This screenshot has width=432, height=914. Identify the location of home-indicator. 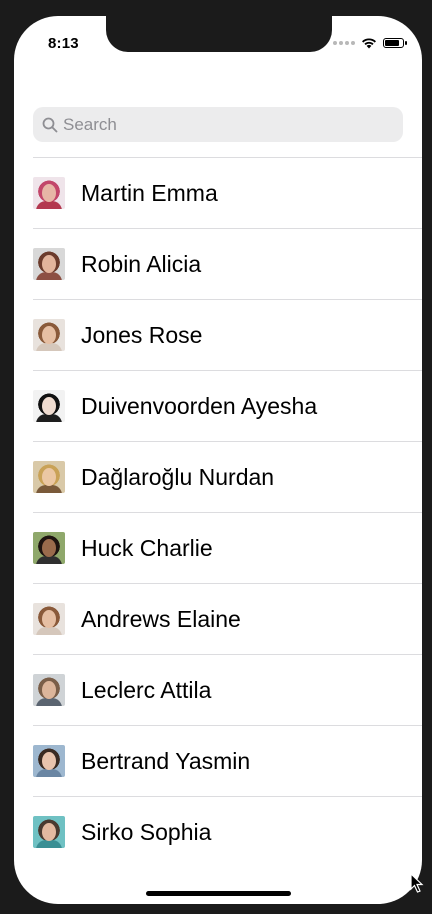
(218, 893).